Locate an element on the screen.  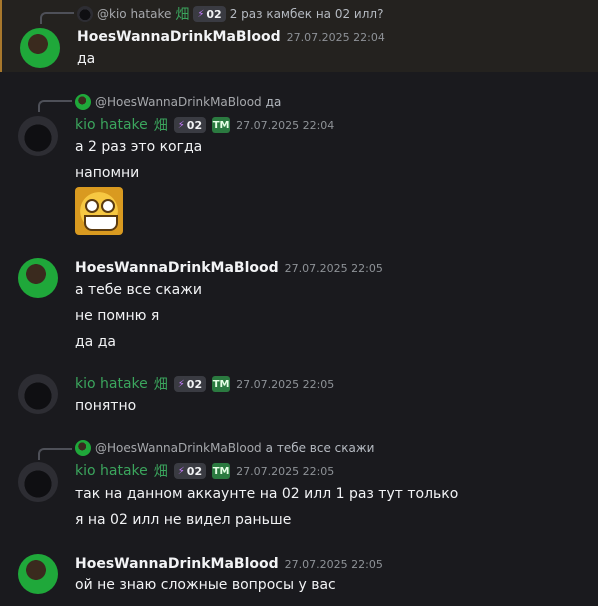
reply-text: да is located at coordinates (273, 102).